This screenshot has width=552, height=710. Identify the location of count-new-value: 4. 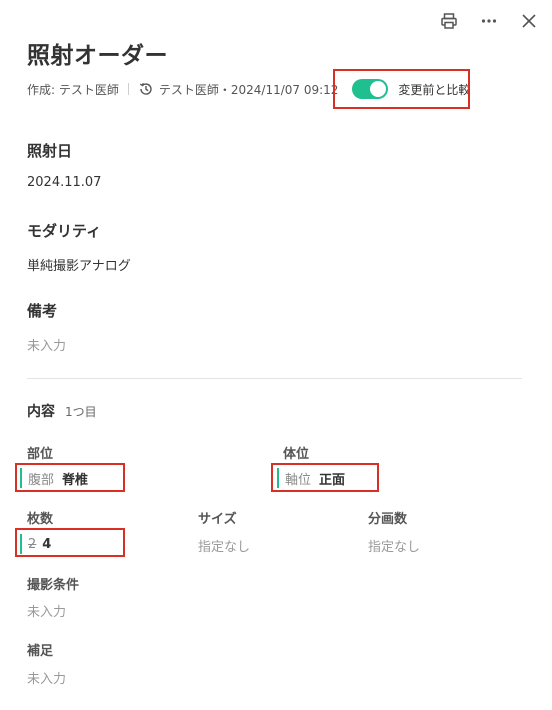
(47, 544).